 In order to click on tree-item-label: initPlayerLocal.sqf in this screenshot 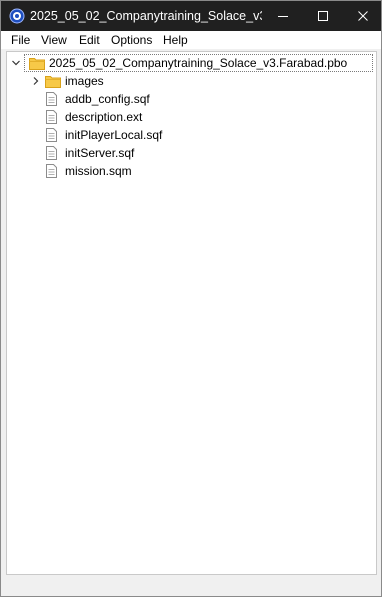, I will do `click(114, 135)`.